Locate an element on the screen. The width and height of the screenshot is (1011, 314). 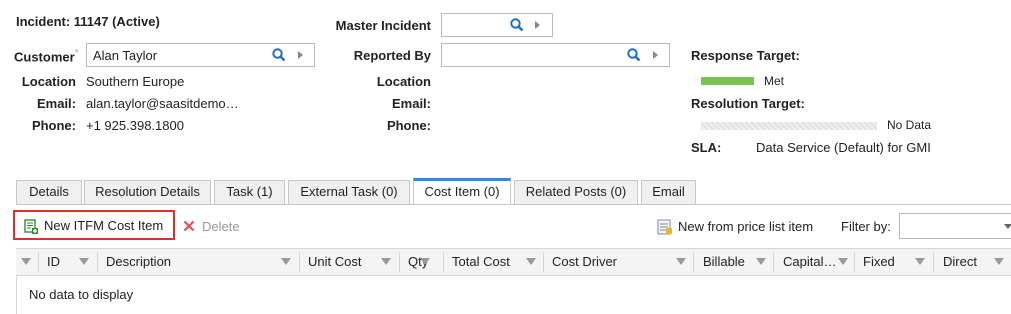
sla-value: Data Service (Default) for GMI is located at coordinates (843, 147).